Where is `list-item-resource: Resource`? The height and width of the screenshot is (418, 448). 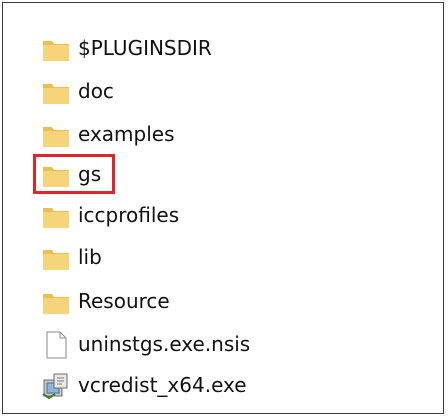
list-item-resource: Resource is located at coordinates (223, 302).